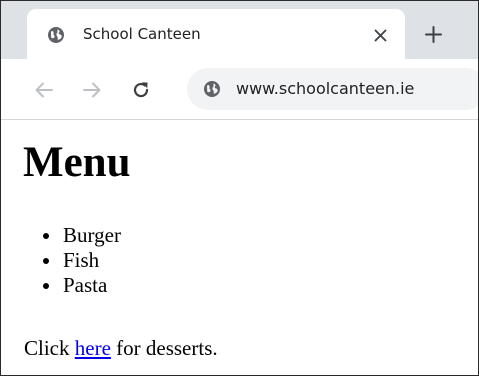  I want to click on menu-list: Burger Fish Pasta, so click(82, 260).